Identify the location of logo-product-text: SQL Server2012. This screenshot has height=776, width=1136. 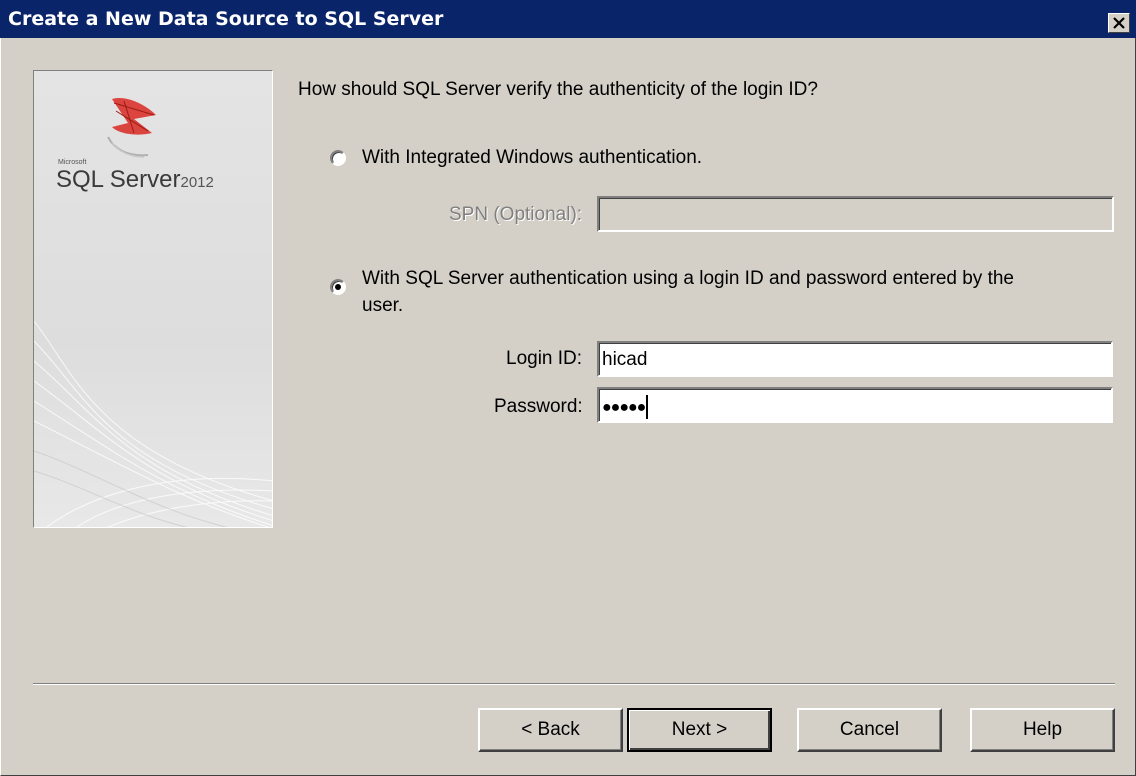
(135, 179).